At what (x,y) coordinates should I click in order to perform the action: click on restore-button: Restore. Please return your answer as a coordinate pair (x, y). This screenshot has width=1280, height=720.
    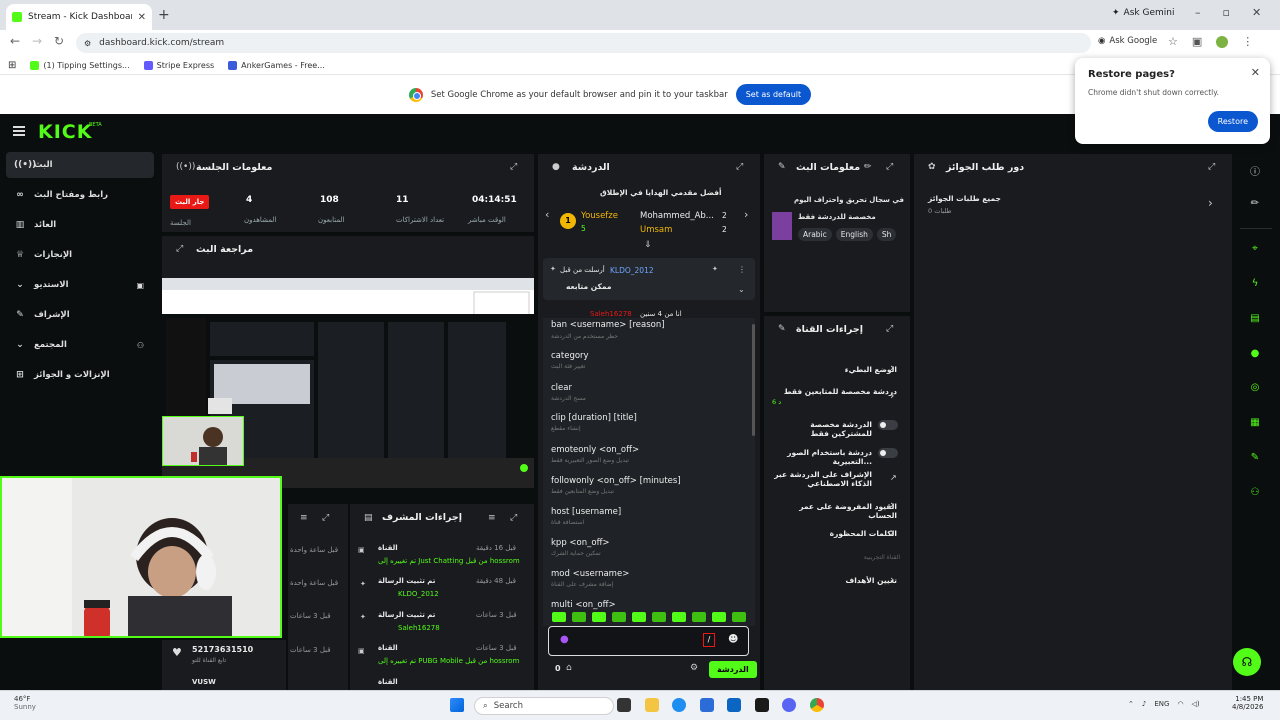
    Looking at the image, I should click on (1232, 121).